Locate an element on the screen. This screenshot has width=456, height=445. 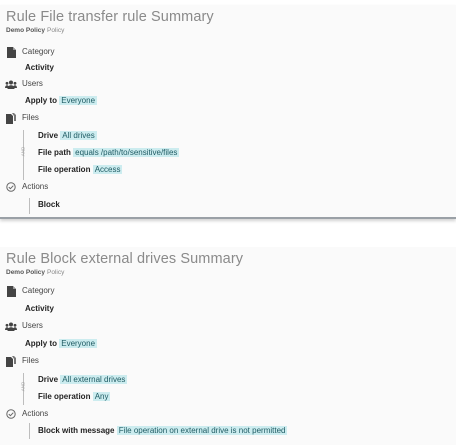
condition-value: All drives is located at coordinates (78, 135).